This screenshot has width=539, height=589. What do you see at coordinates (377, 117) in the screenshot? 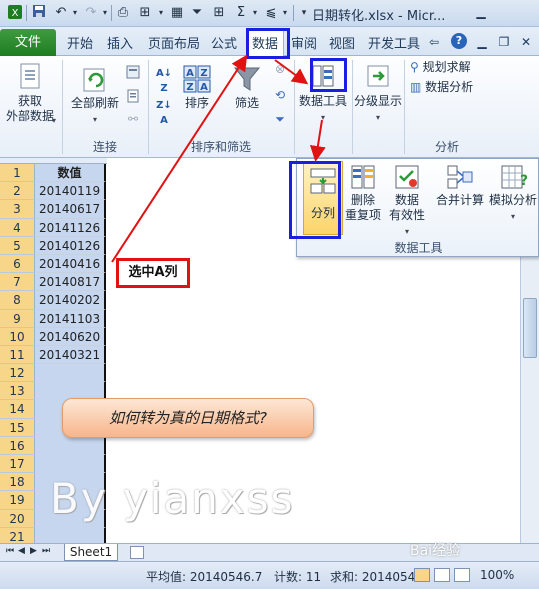
I see `outline-dropdown-icon: ▾` at bounding box center [377, 117].